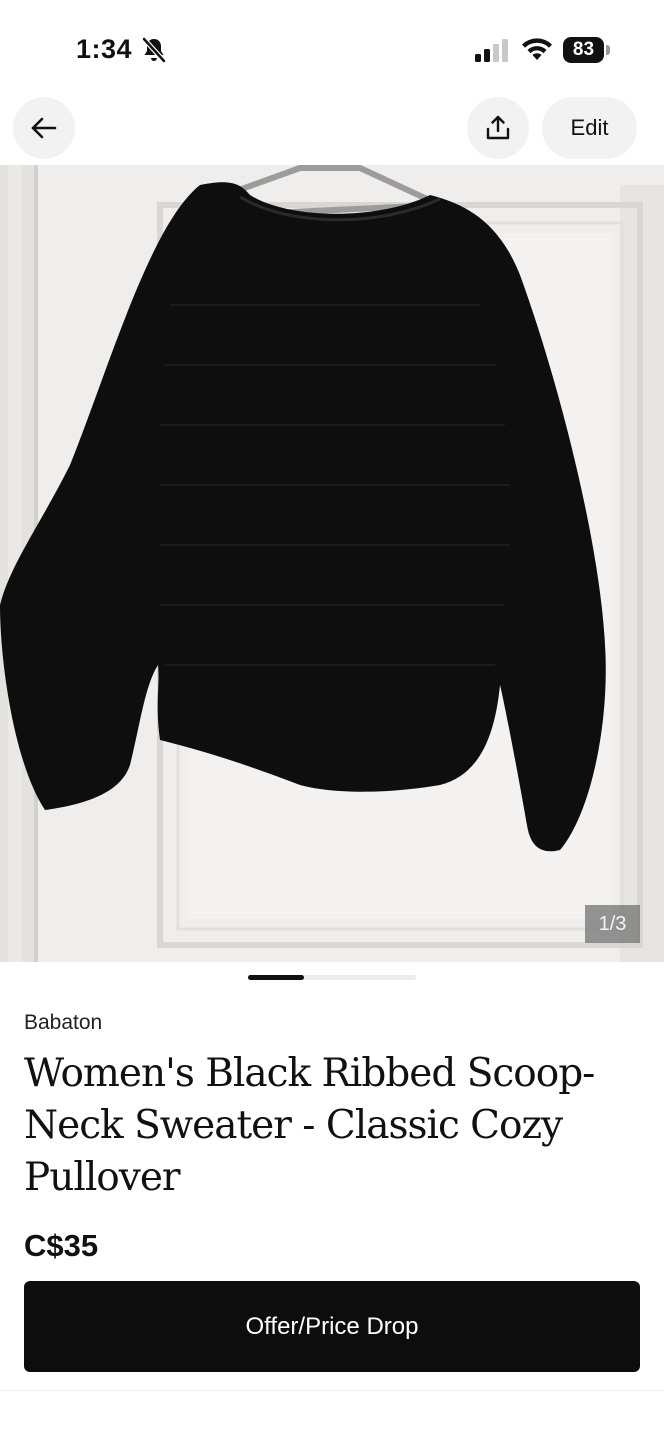  Describe the element at coordinates (63, 1023) in the screenshot. I see `brand-name: Babaton` at that location.